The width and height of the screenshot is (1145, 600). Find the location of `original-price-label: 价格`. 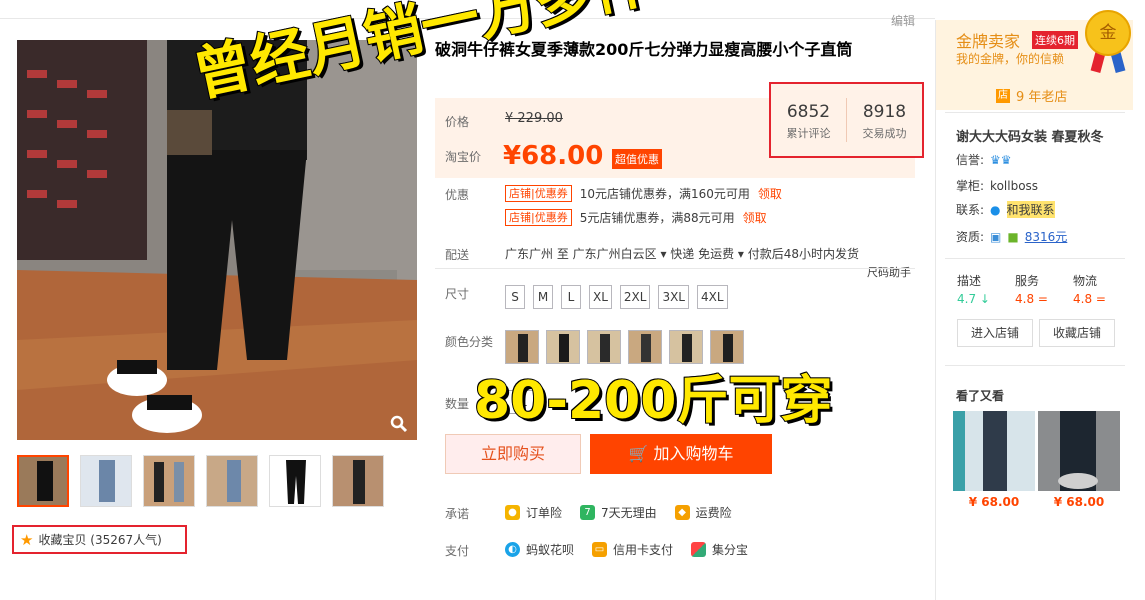

original-price-label: 价格 is located at coordinates (457, 122).